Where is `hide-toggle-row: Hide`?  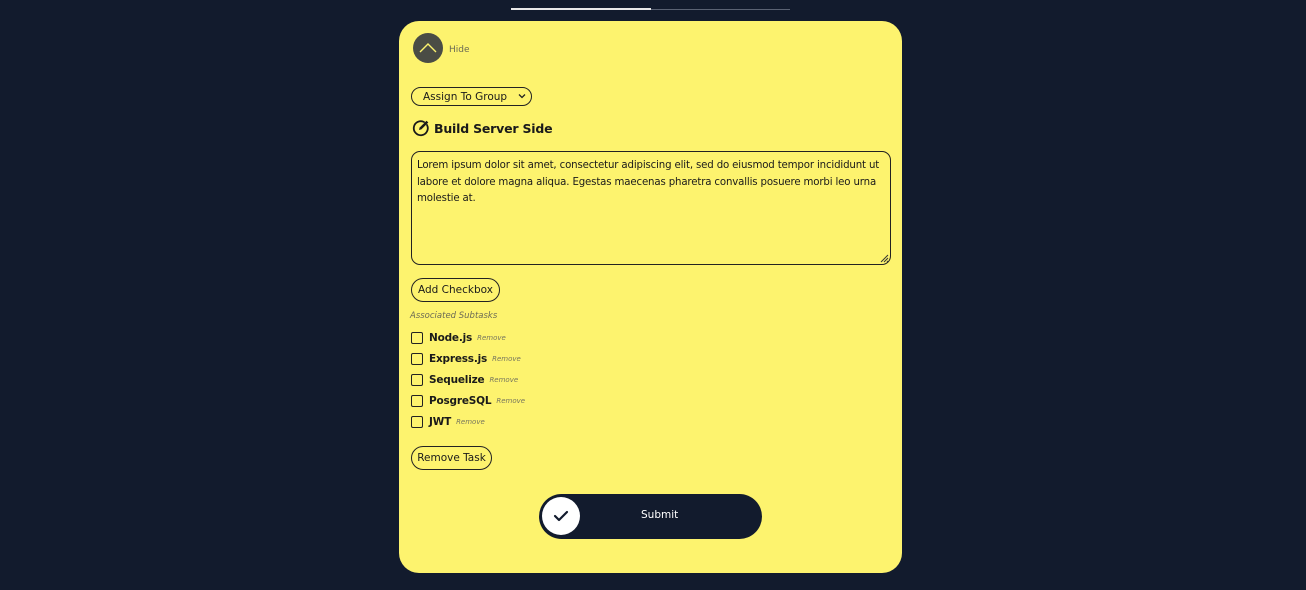
hide-toggle-row: Hide is located at coordinates (441, 48).